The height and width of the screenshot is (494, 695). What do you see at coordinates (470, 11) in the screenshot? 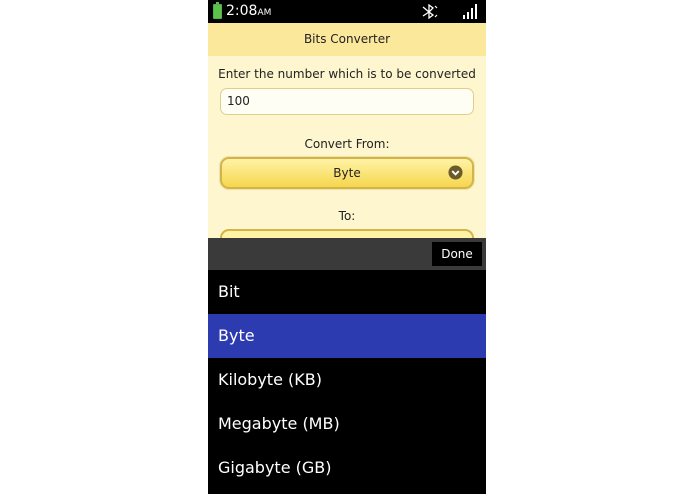
I see `signal-icon` at bounding box center [470, 11].